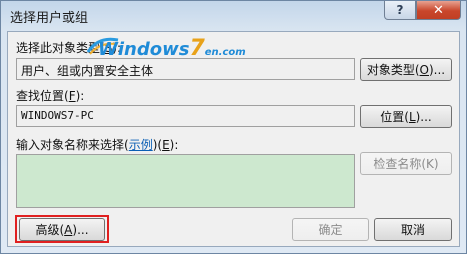  What do you see at coordinates (185, 69) in the screenshot?
I see `object-type-field: 用户、组或内置安全主体` at bounding box center [185, 69].